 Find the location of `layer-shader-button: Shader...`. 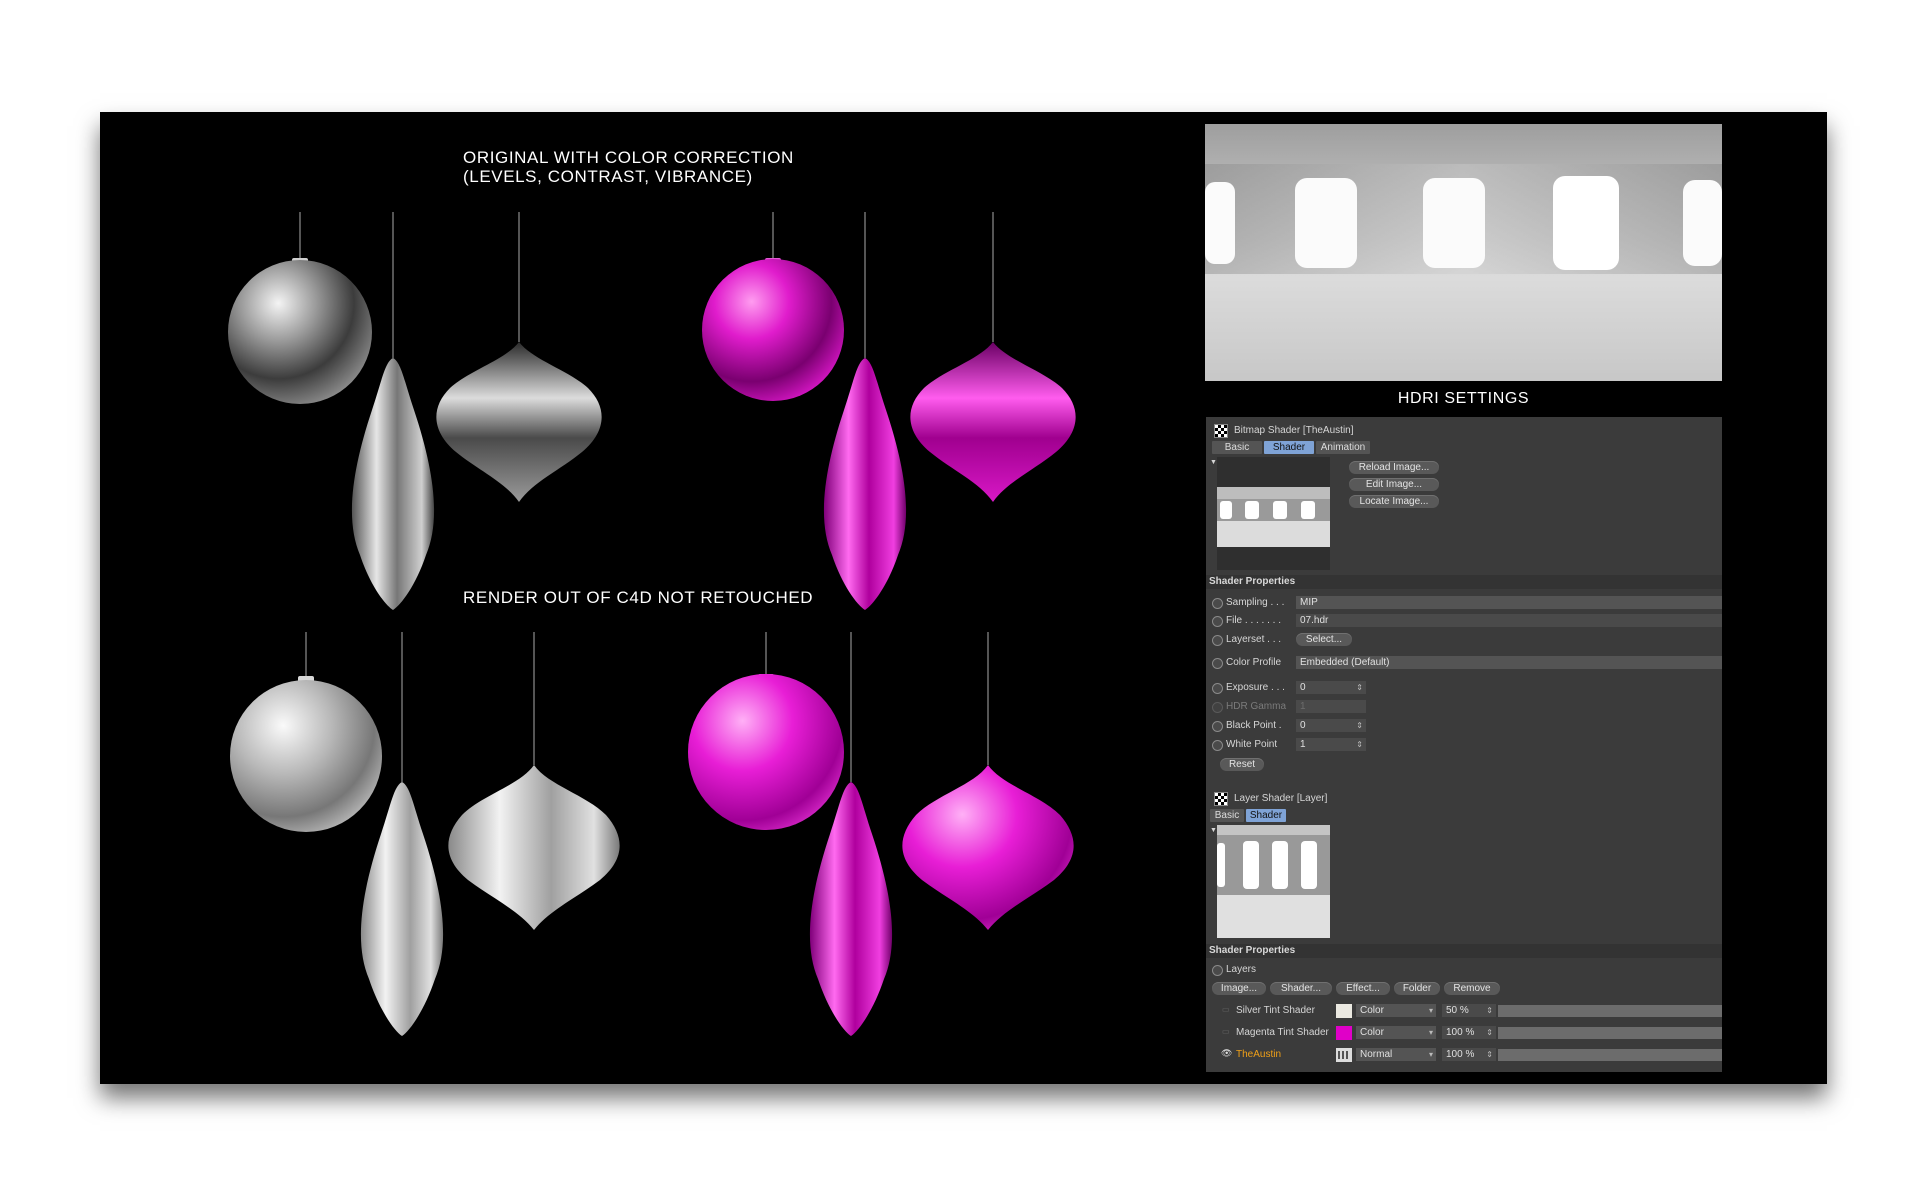

layer-shader-button: Shader... is located at coordinates (1301, 988).